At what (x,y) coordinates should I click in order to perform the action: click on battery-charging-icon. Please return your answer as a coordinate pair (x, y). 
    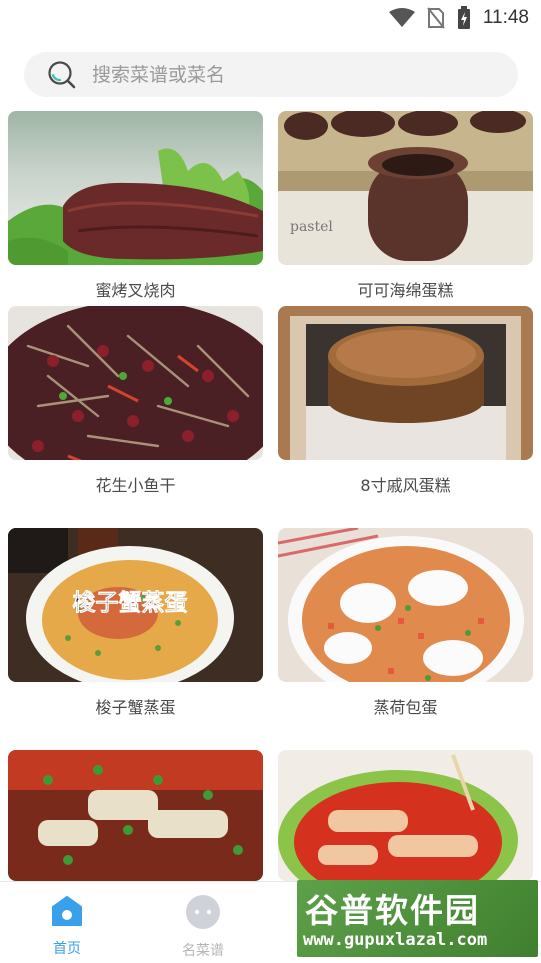
    Looking at the image, I should click on (463, 17).